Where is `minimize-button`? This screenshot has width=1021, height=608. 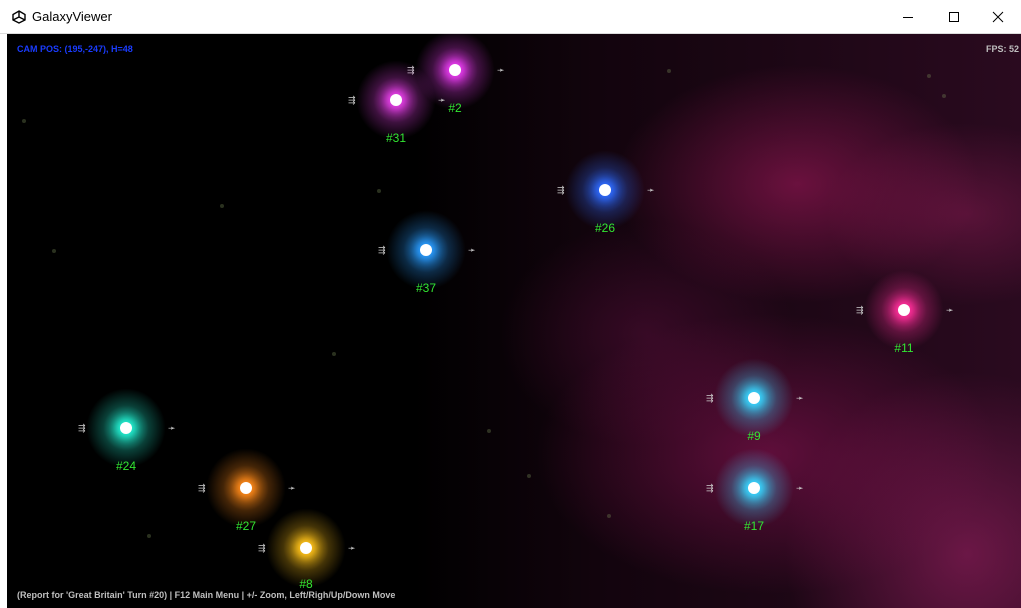 minimize-button is located at coordinates (908, 17).